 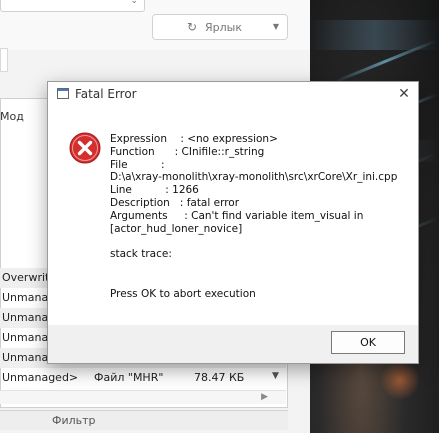 What do you see at coordinates (40, 377) in the screenshot?
I see `row-name: Unmanaged>` at bounding box center [40, 377].